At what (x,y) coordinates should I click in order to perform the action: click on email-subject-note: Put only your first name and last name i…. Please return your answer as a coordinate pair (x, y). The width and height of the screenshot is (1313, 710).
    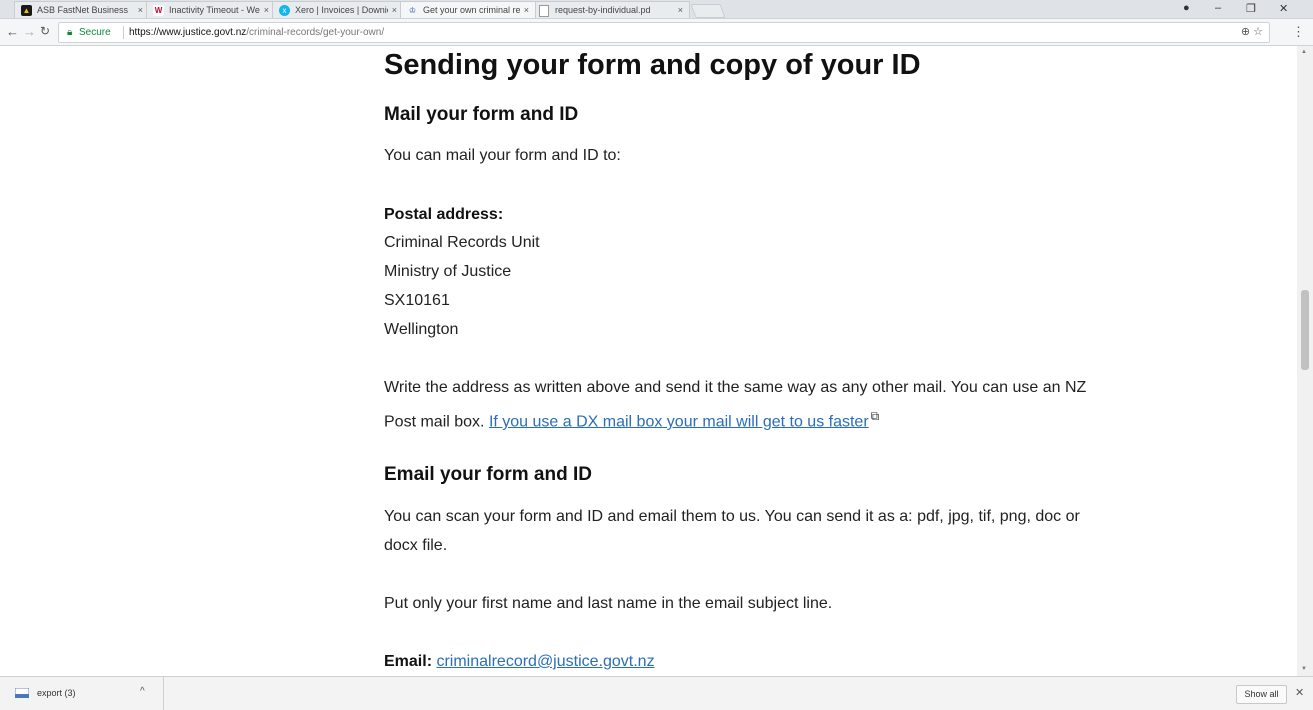
    Looking at the image, I should click on (608, 603).